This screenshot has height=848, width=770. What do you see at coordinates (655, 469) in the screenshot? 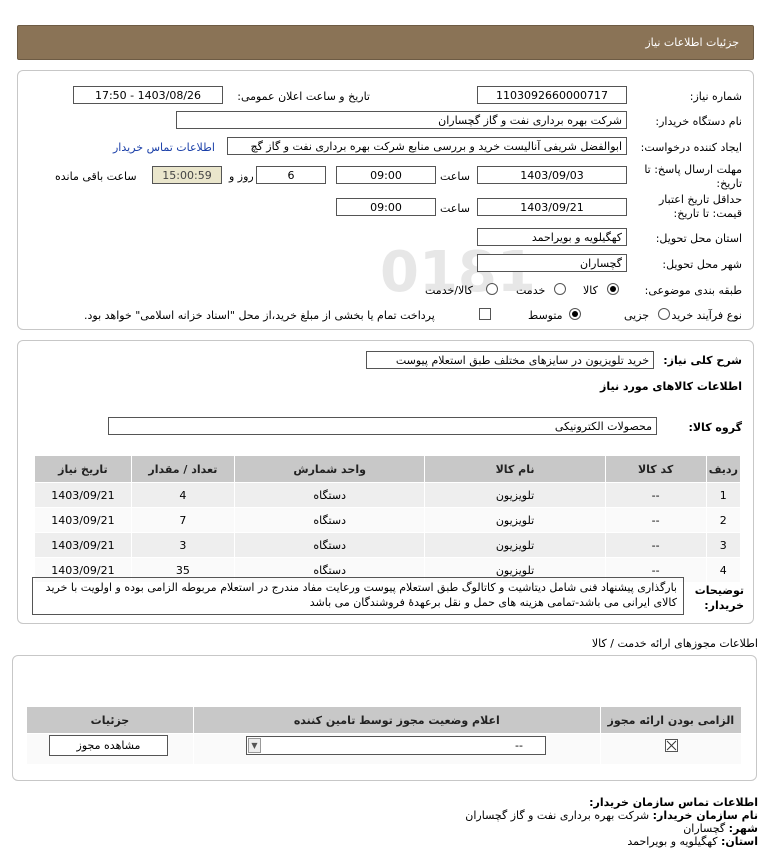
I see `col-code: کد کالا` at bounding box center [655, 469].